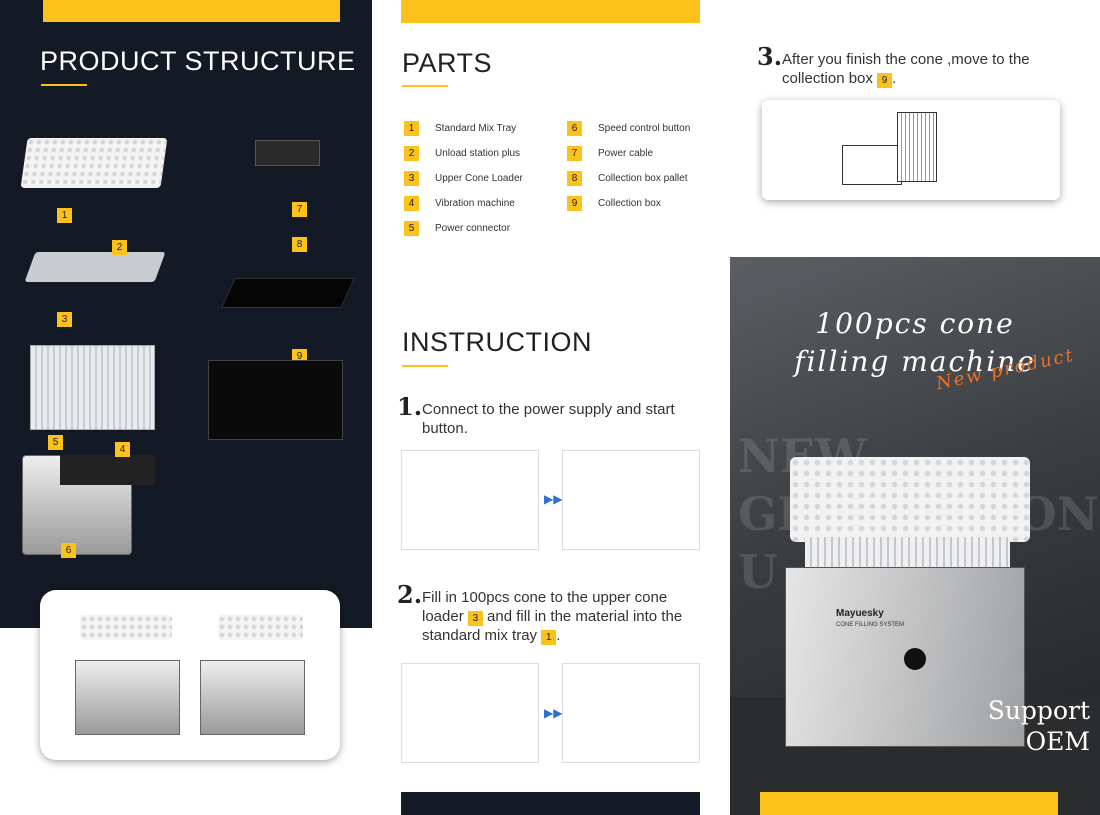 This screenshot has height=815, width=1100. Describe the element at coordinates (287, 153) in the screenshot. I see `power-cable-image` at that location.